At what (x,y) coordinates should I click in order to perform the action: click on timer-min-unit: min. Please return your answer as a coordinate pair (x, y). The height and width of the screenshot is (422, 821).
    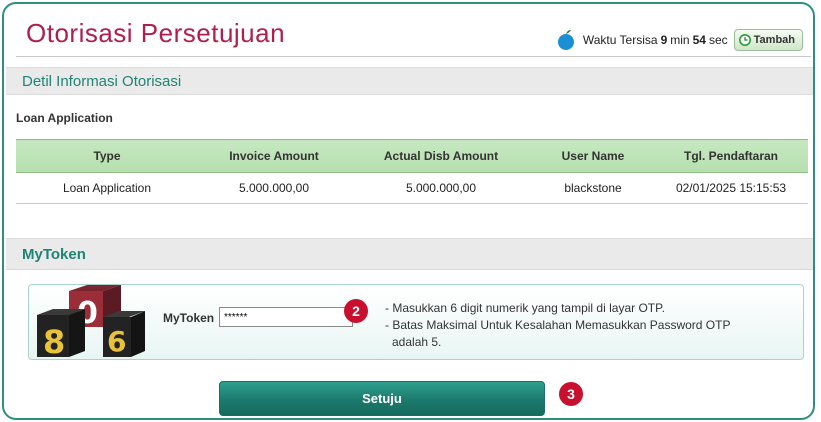
    Looking at the image, I should click on (680, 40).